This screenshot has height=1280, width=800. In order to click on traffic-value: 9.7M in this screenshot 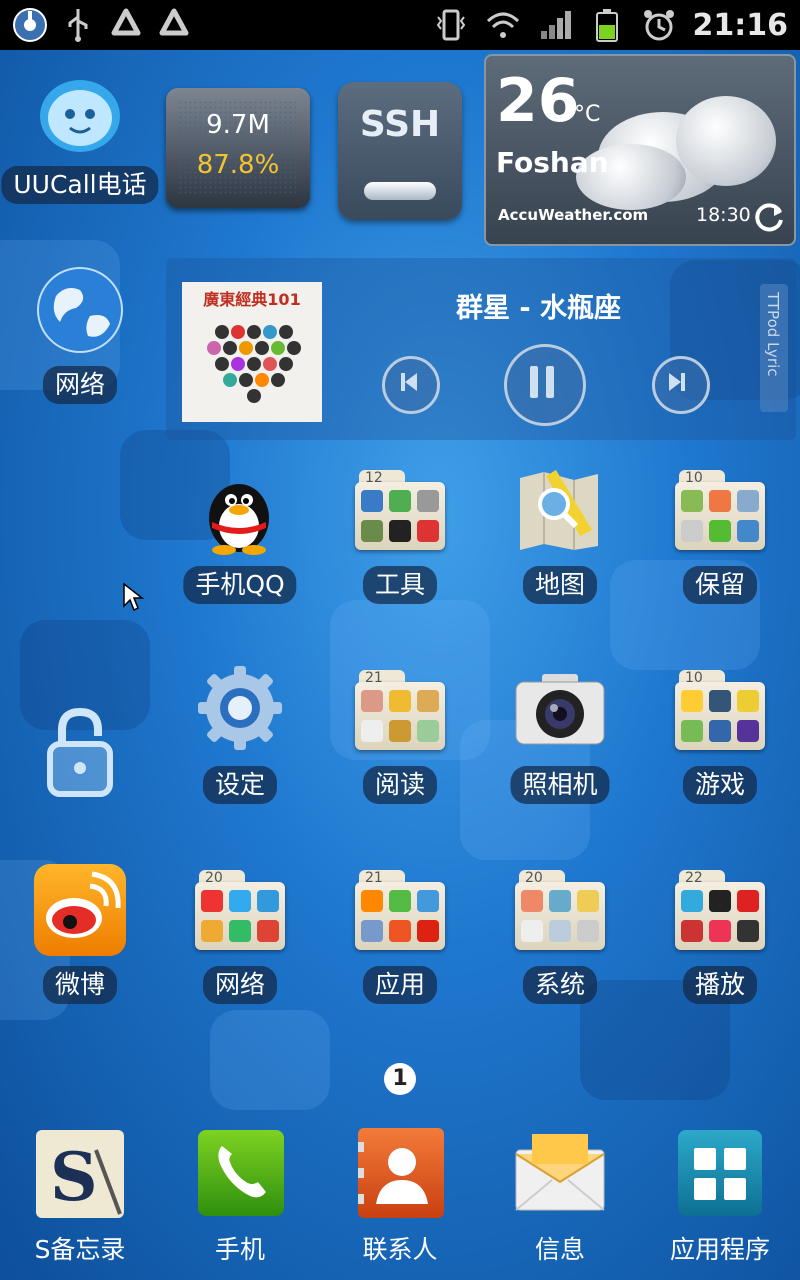, I will do `click(238, 125)`.